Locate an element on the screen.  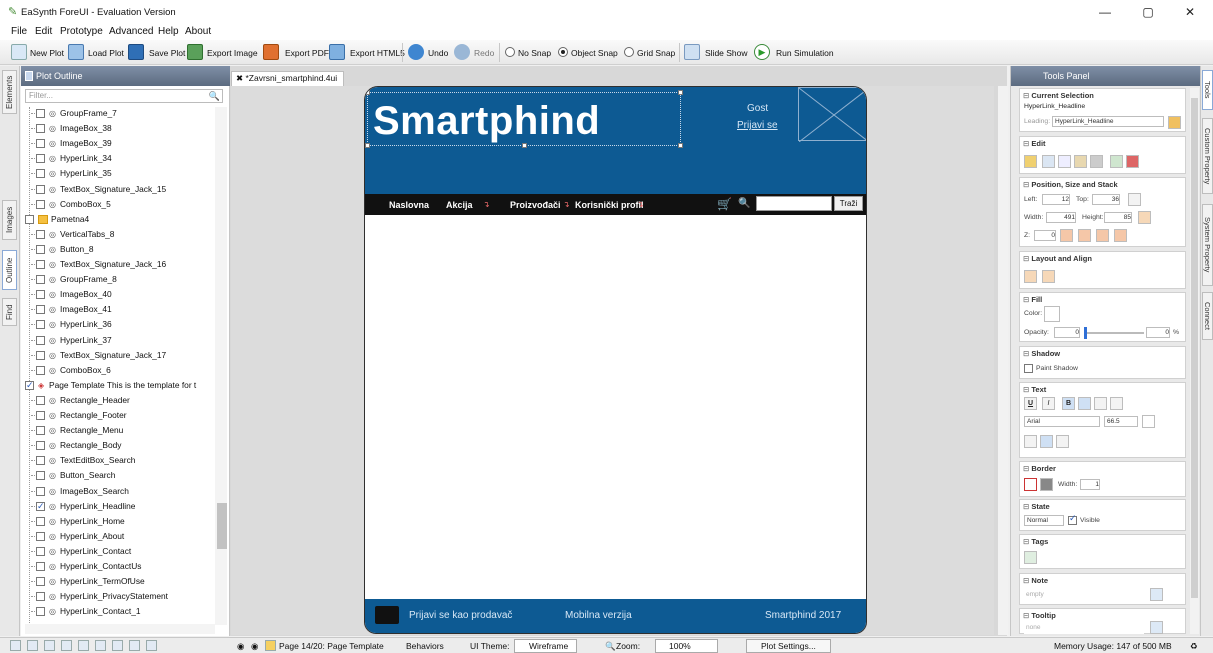
tab-images: Images is located at coordinates (9, 220).